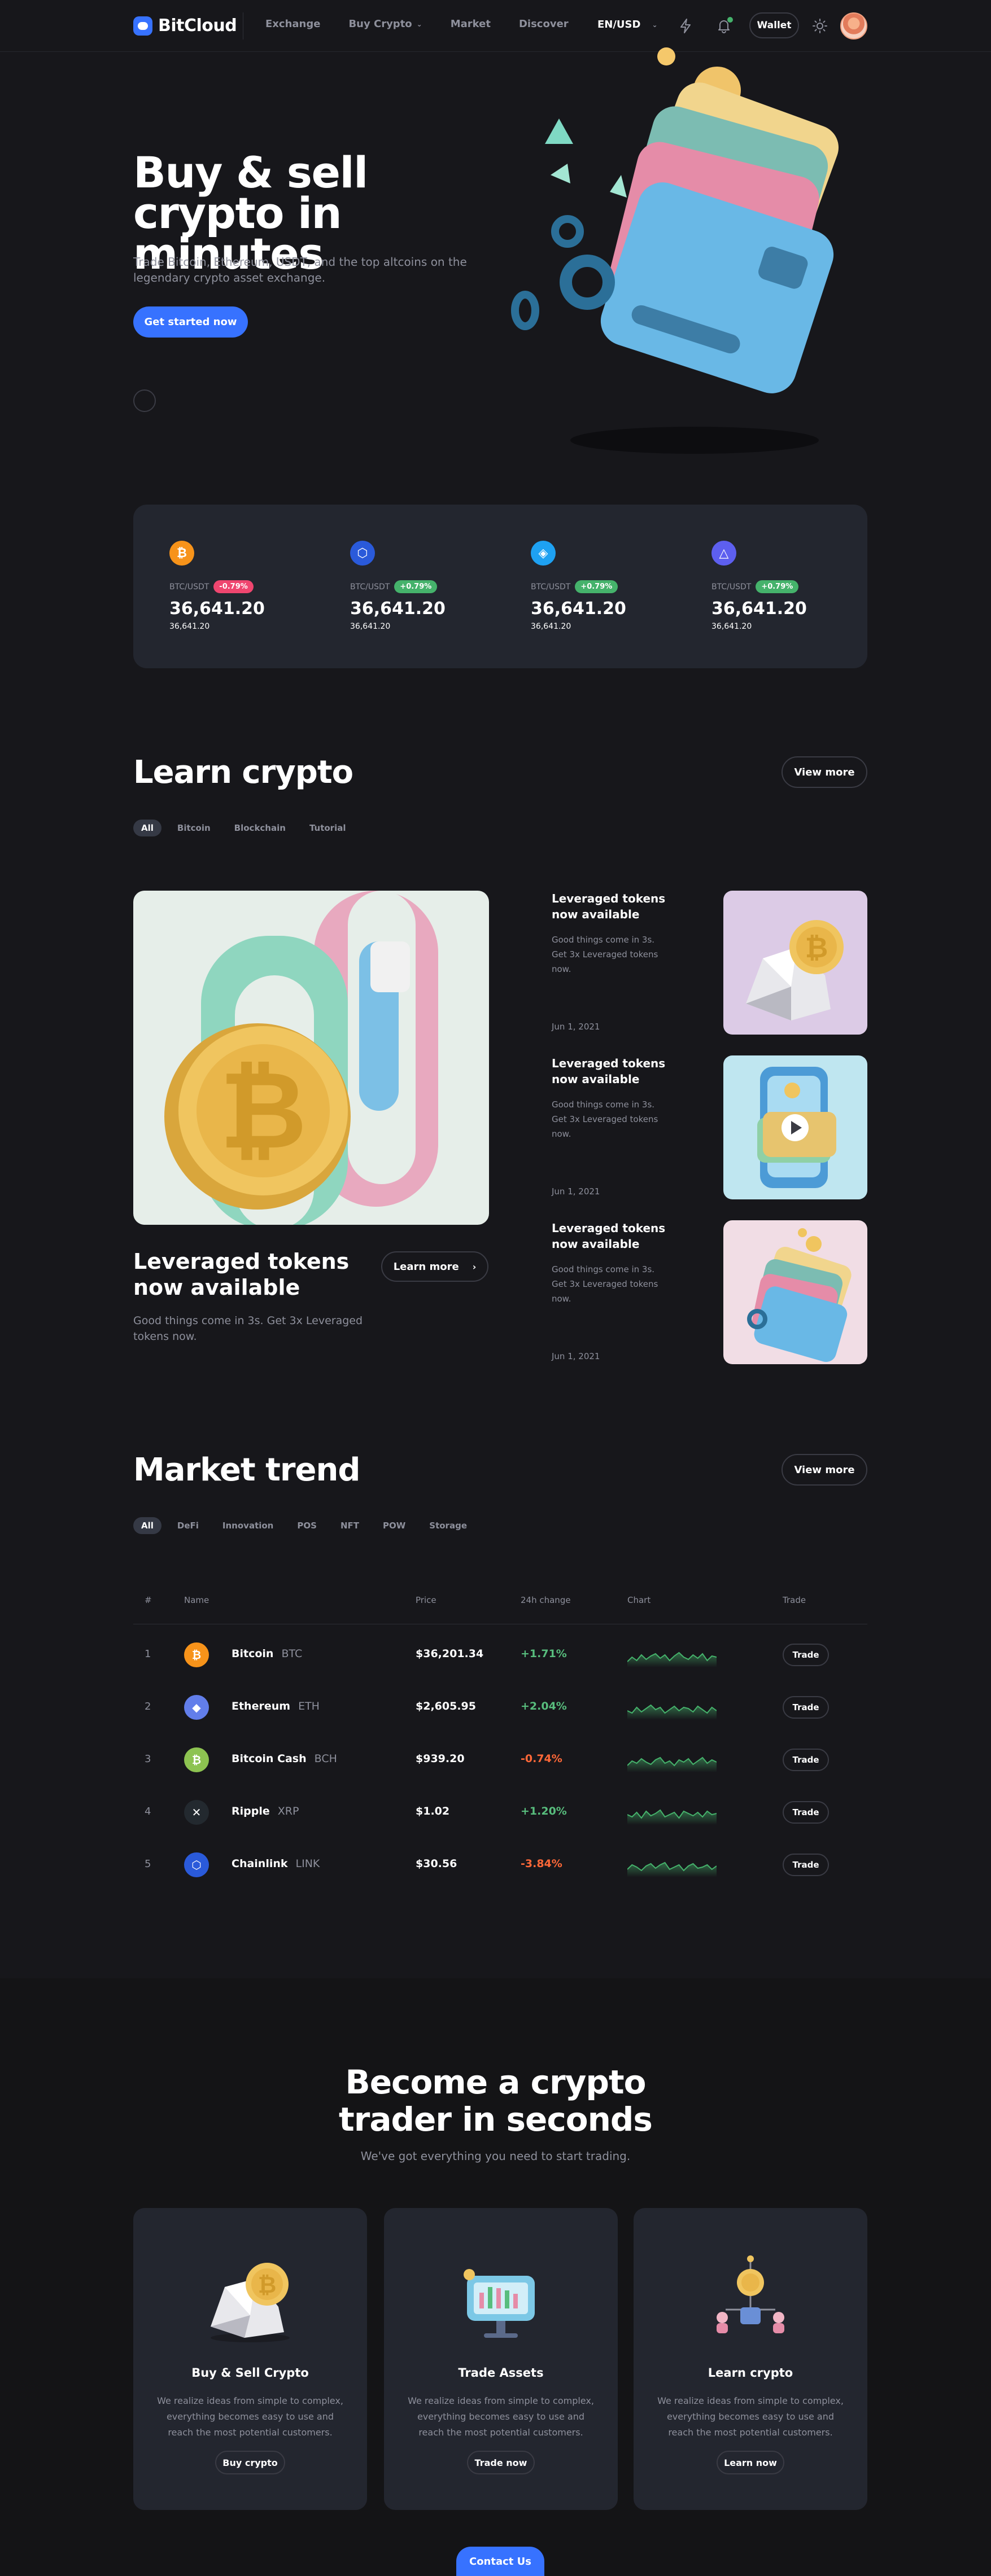  What do you see at coordinates (546, 1600) in the screenshot?
I see `column-header-change: 24h change` at bounding box center [546, 1600].